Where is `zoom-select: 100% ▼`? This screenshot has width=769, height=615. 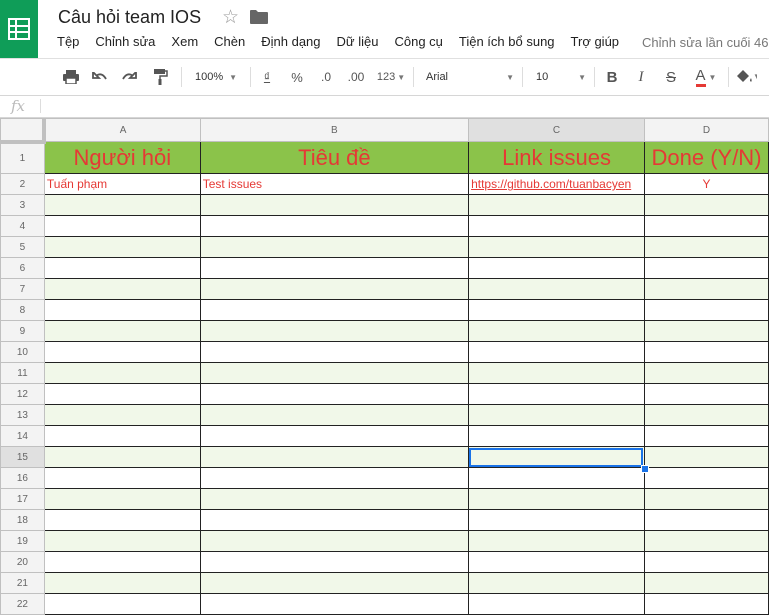 zoom-select: 100% ▼ is located at coordinates (216, 77).